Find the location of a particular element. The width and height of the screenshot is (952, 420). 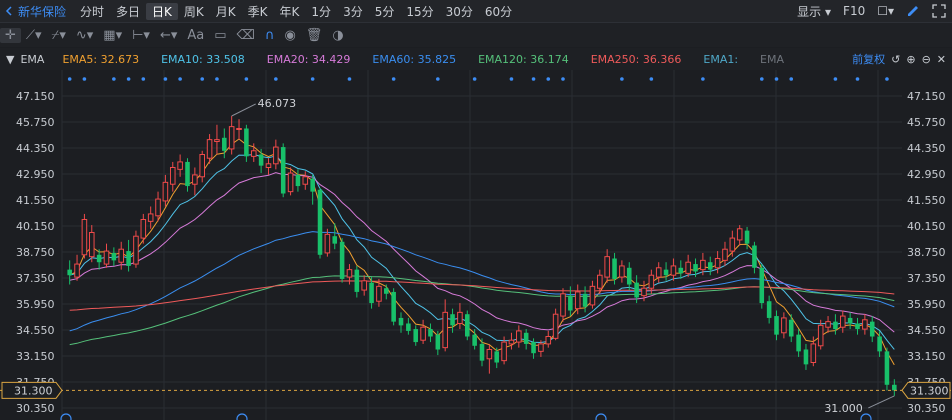

adjust-button: 前复权 is located at coordinates (868, 59).